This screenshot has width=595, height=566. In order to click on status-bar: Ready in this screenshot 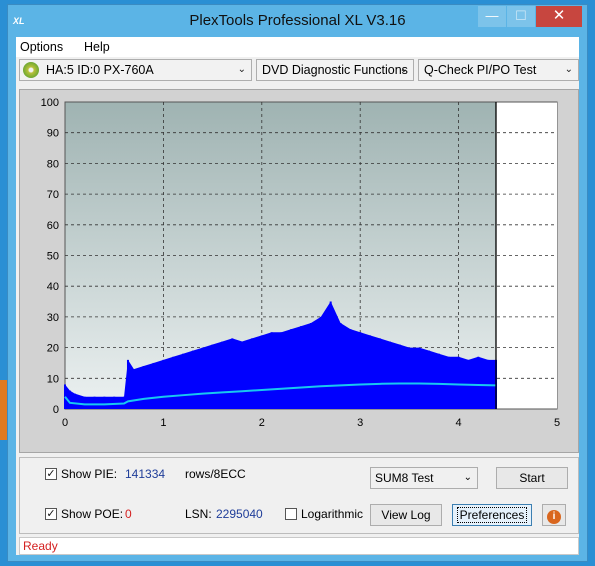, I will do `click(299, 546)`.